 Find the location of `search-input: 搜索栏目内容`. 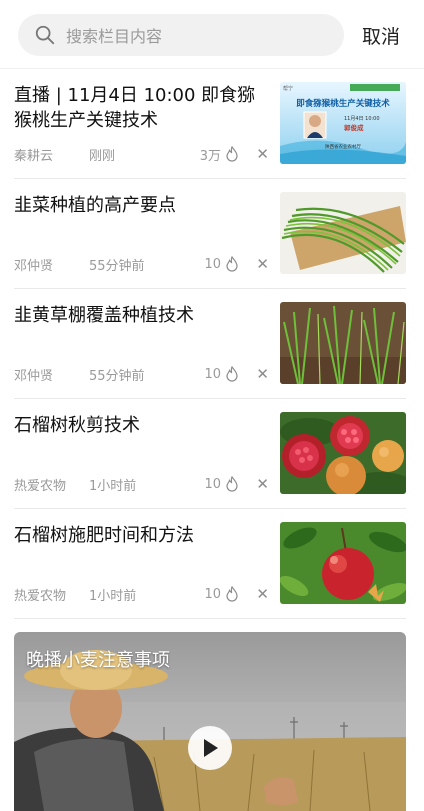

search-input: 搜索栏目内容 is located at coordinates (181, 35).